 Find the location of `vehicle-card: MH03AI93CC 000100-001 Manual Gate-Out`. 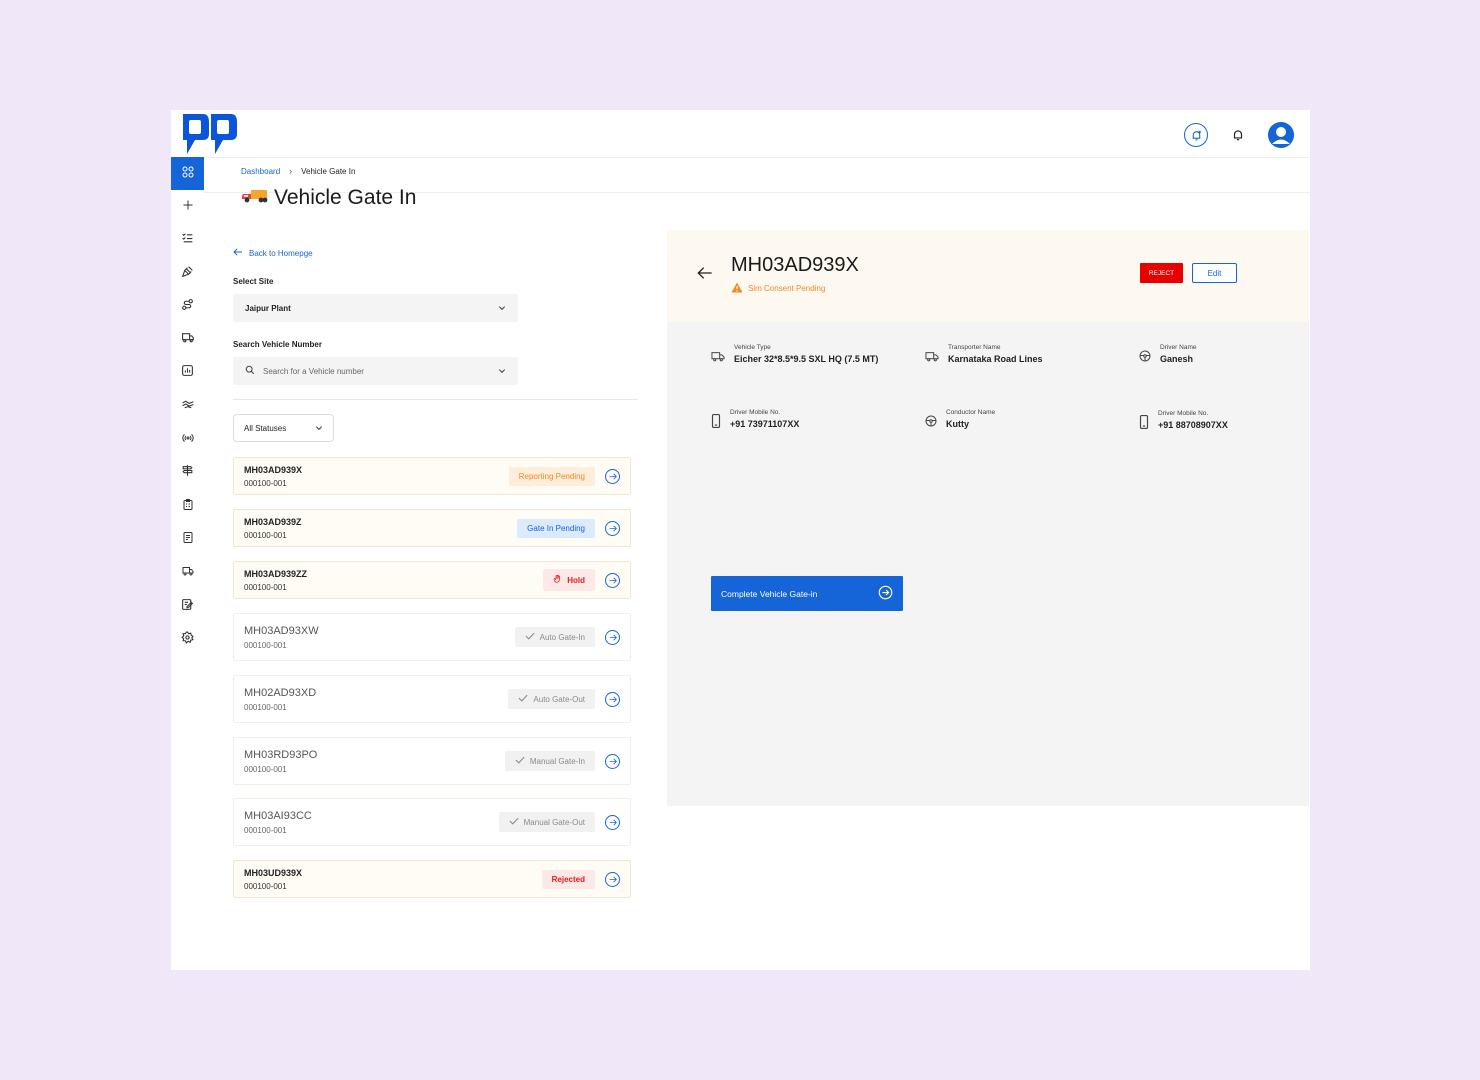

vehicle-card: MH03AI93CC 000100-001 Manual Gate-Out is located at coordinates (432, 822).